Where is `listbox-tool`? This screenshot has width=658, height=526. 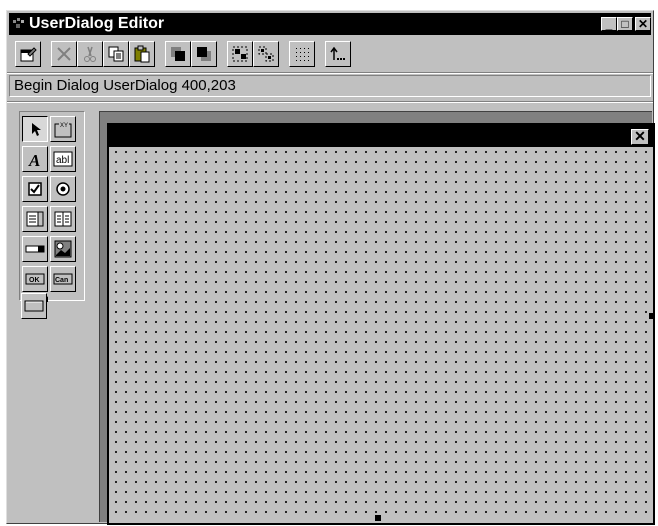
listbox-tool is located at coordinates (35, 219).